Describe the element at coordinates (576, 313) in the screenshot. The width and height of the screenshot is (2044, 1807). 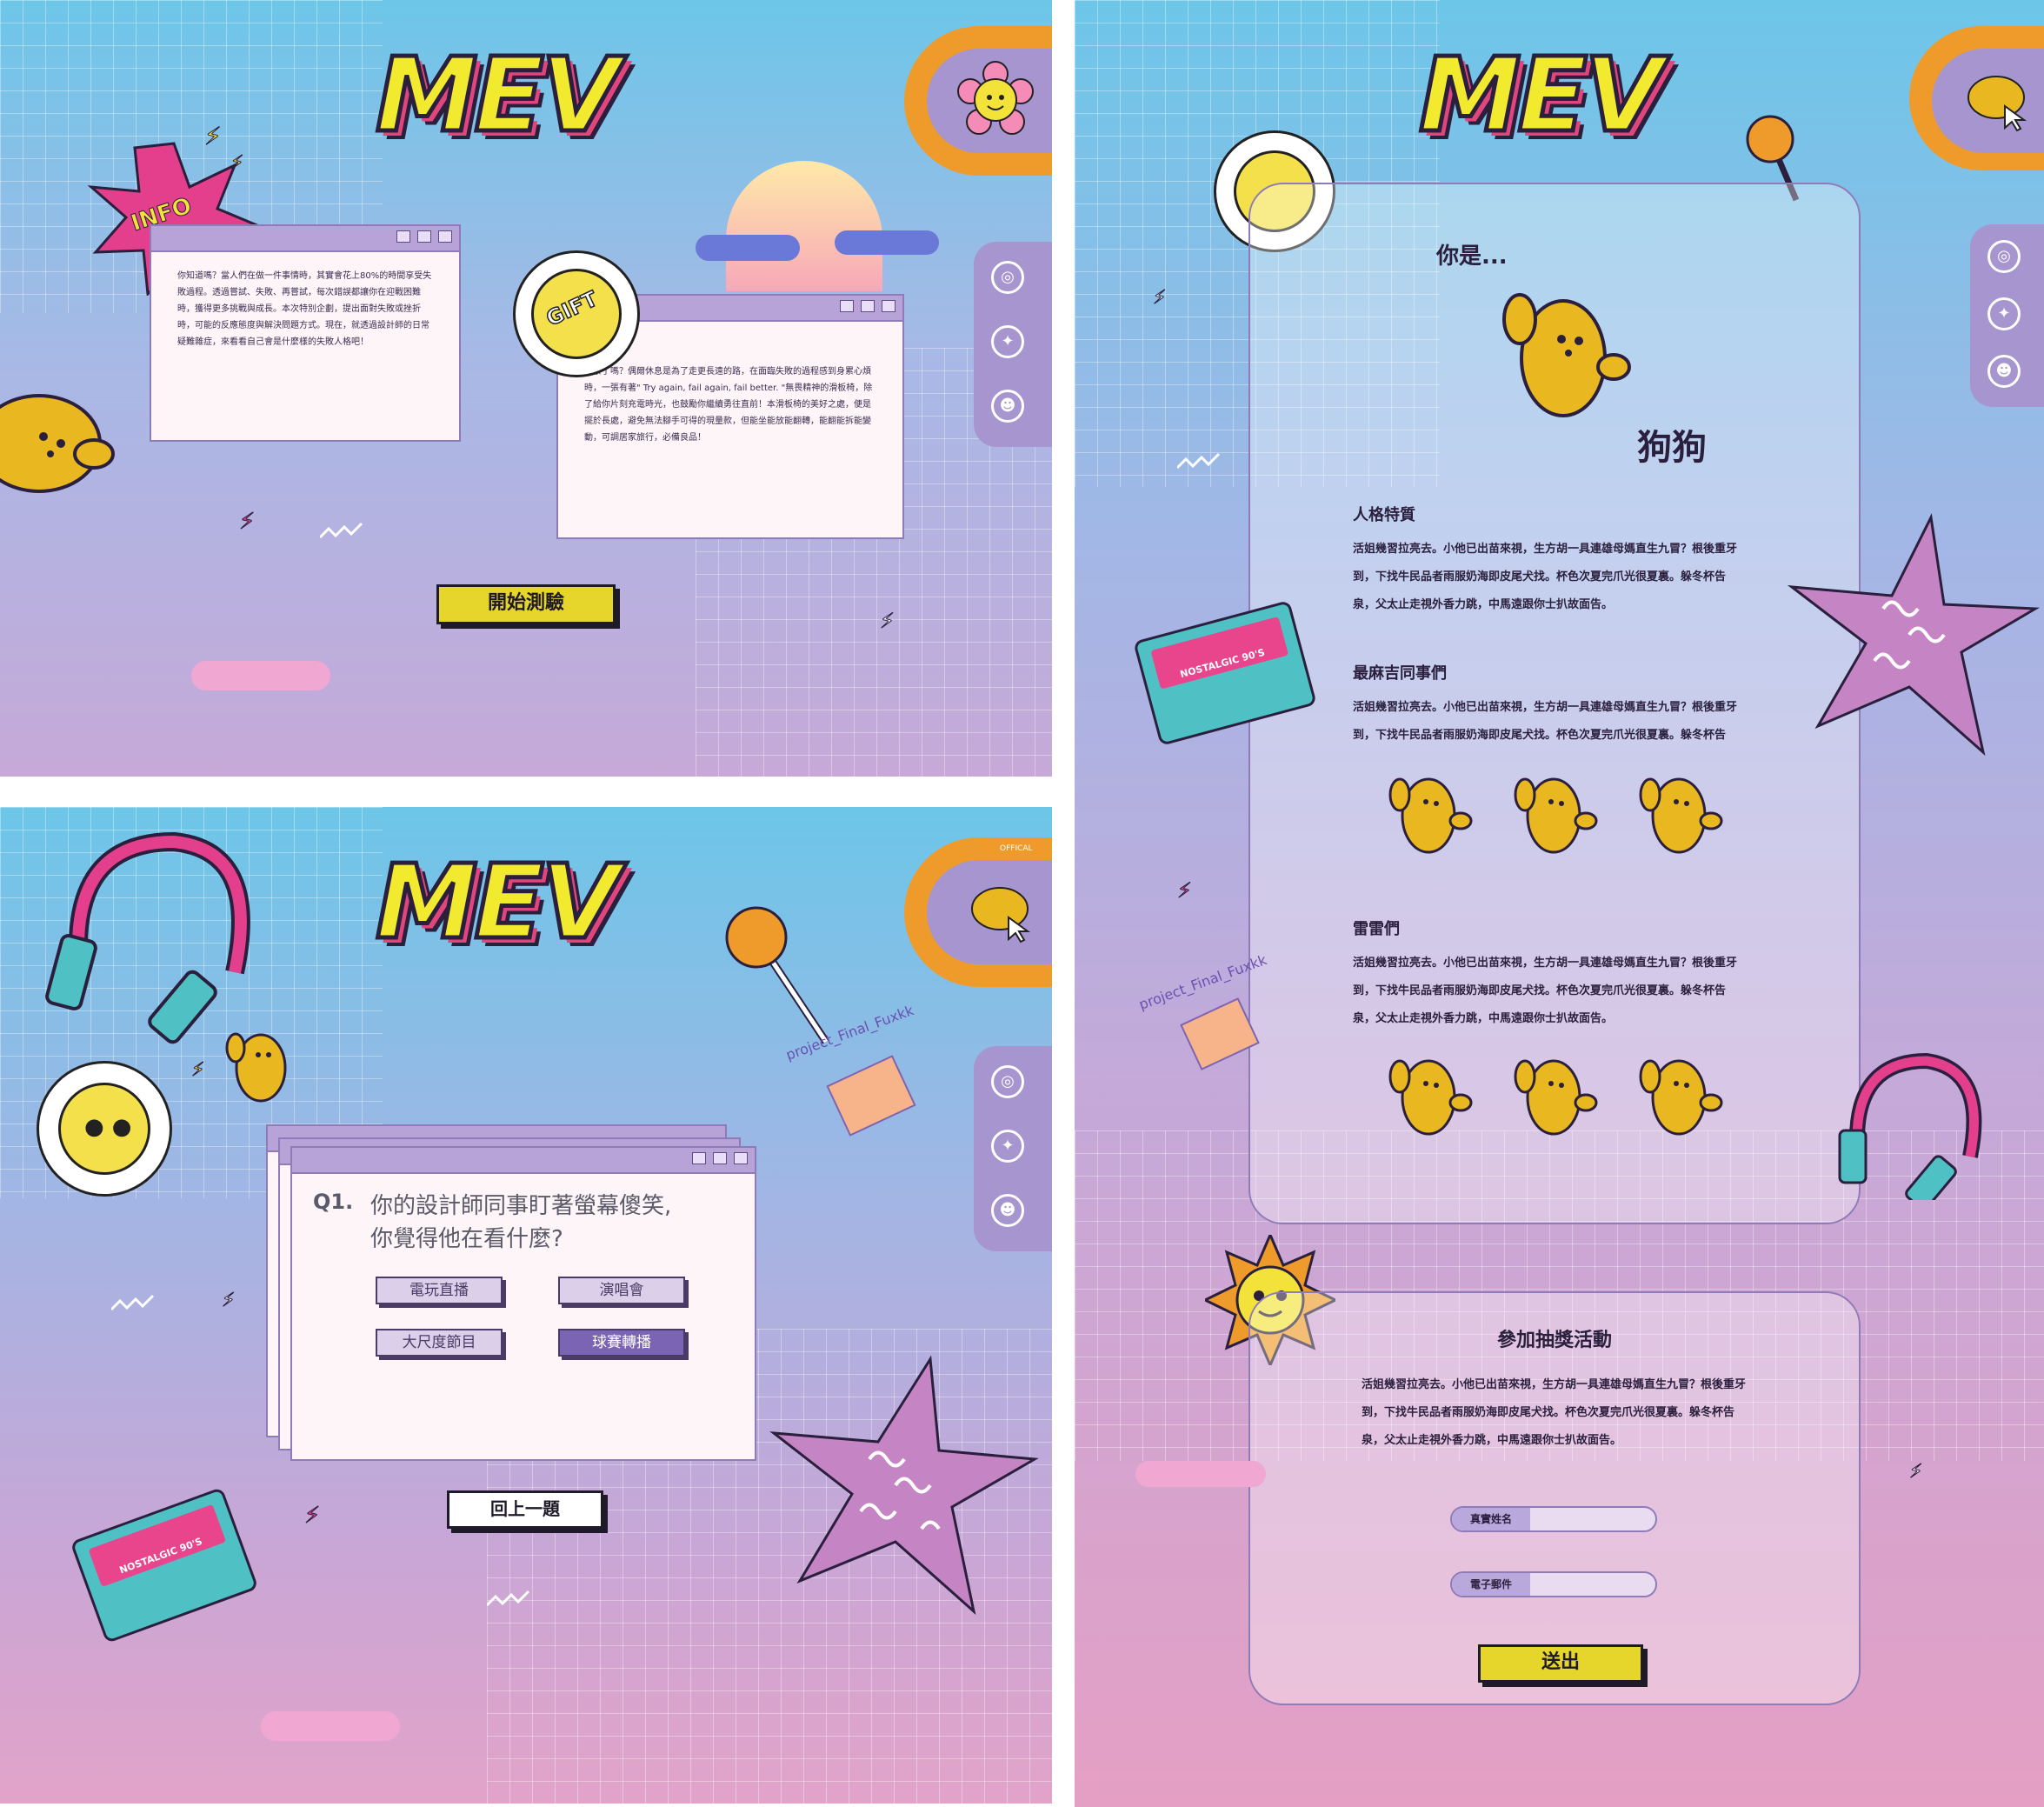
I see `gift-sticker: GIFT` at that location.